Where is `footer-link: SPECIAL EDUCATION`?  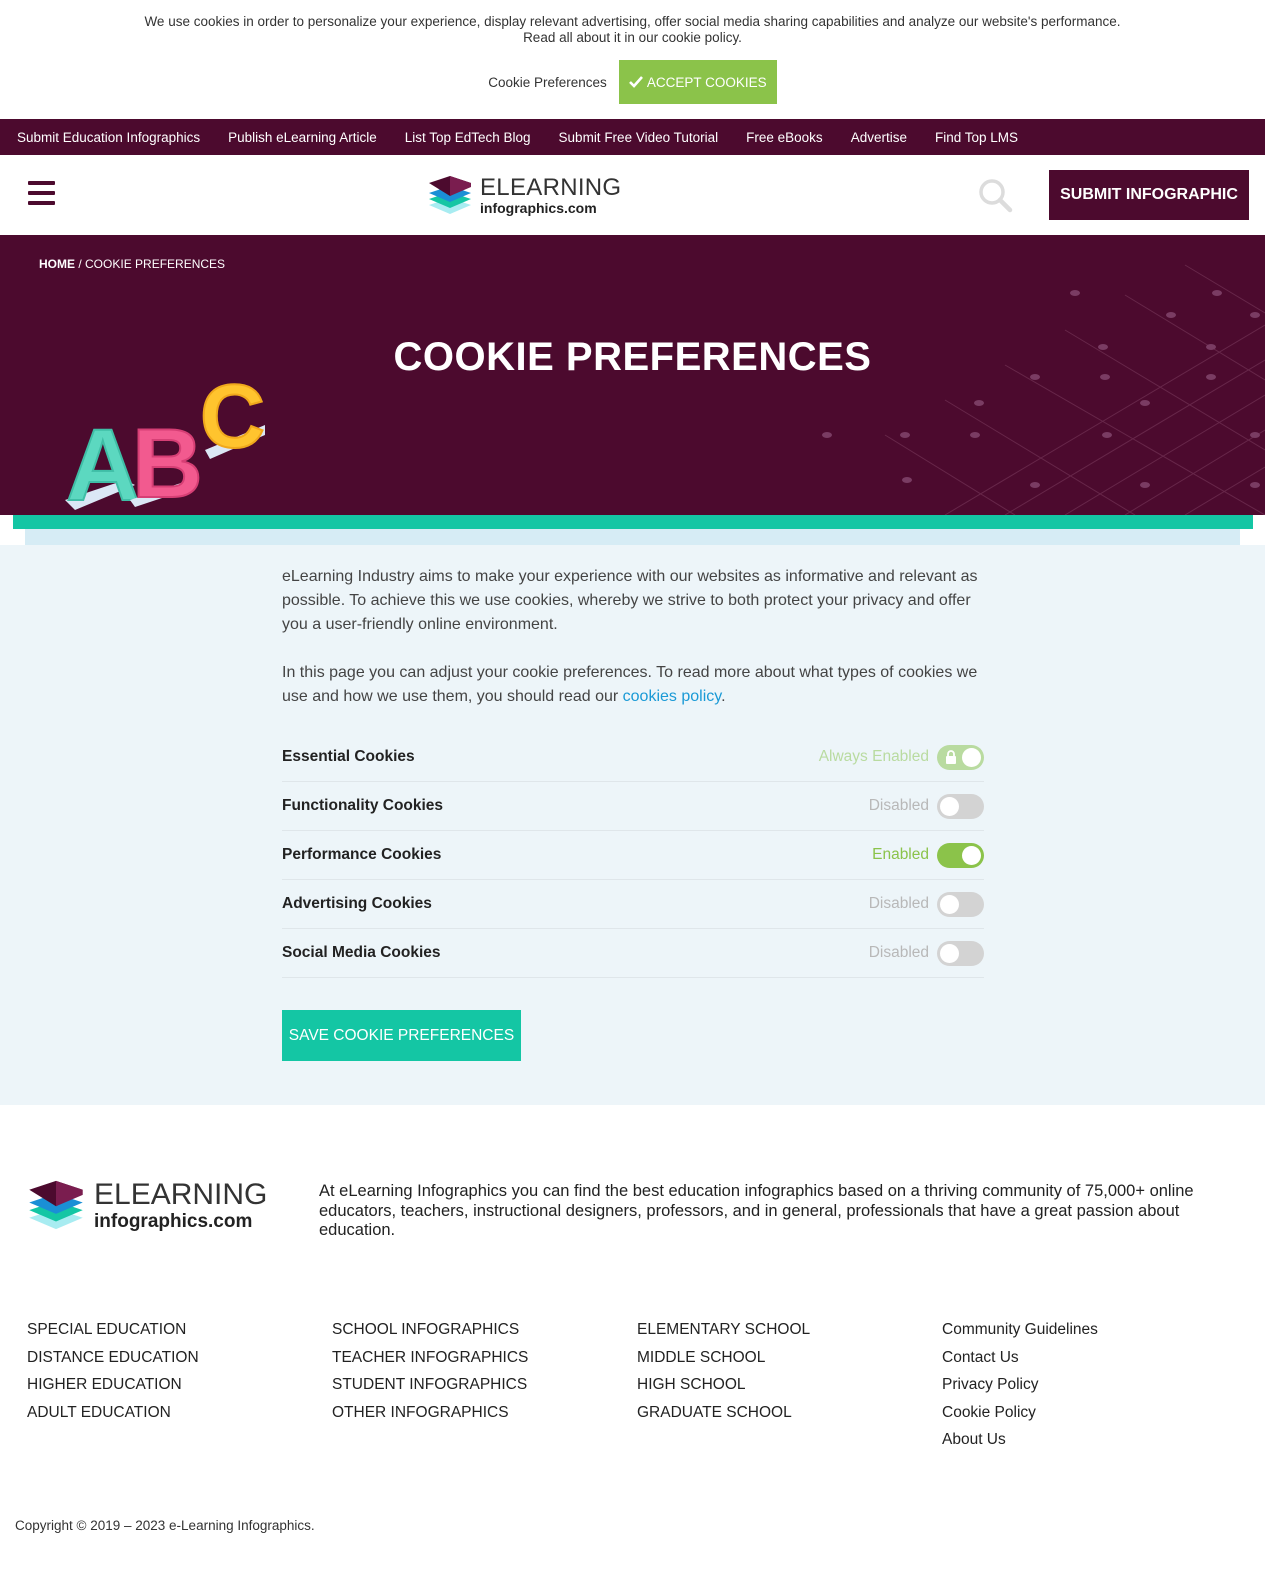
footer-link: SPECIAL EDUCATION is located at coordinates (179, 1330).